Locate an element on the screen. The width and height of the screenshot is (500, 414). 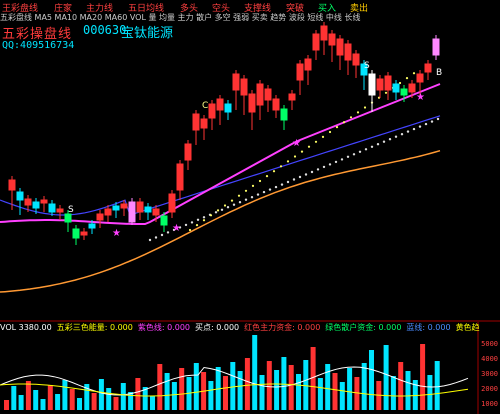
volume-indicator-label: 五彩三色能量: 0.000 is located at coordinates (94, 327).